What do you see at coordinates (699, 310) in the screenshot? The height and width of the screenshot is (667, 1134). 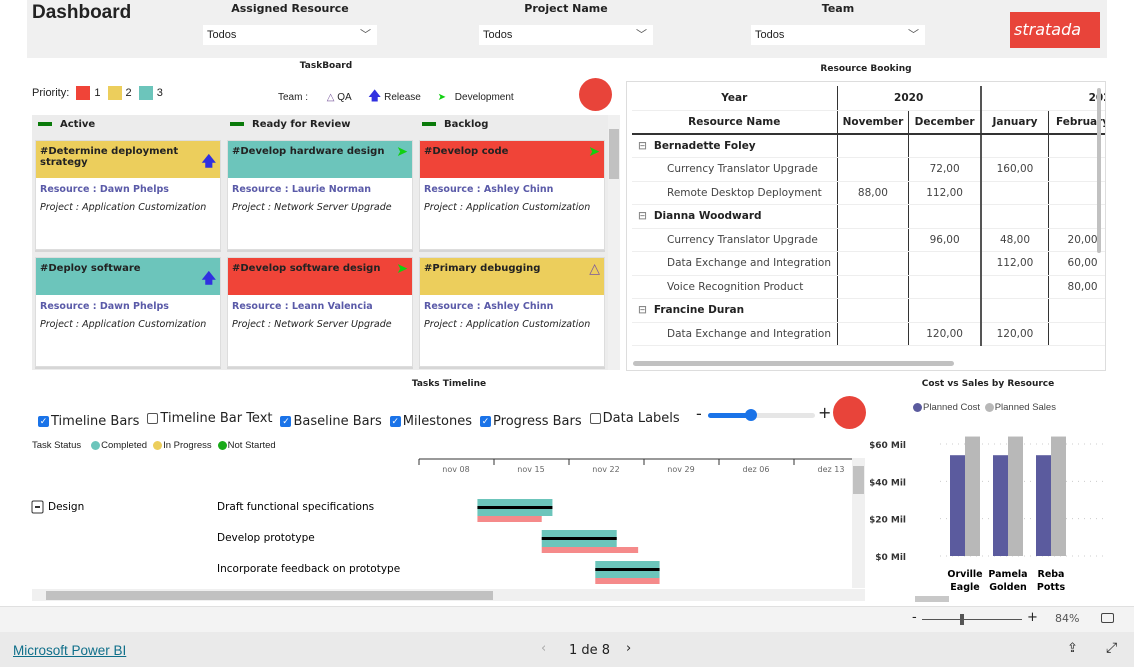 I see `resource-name: Francine Duran` at bounding box center [699, 310].